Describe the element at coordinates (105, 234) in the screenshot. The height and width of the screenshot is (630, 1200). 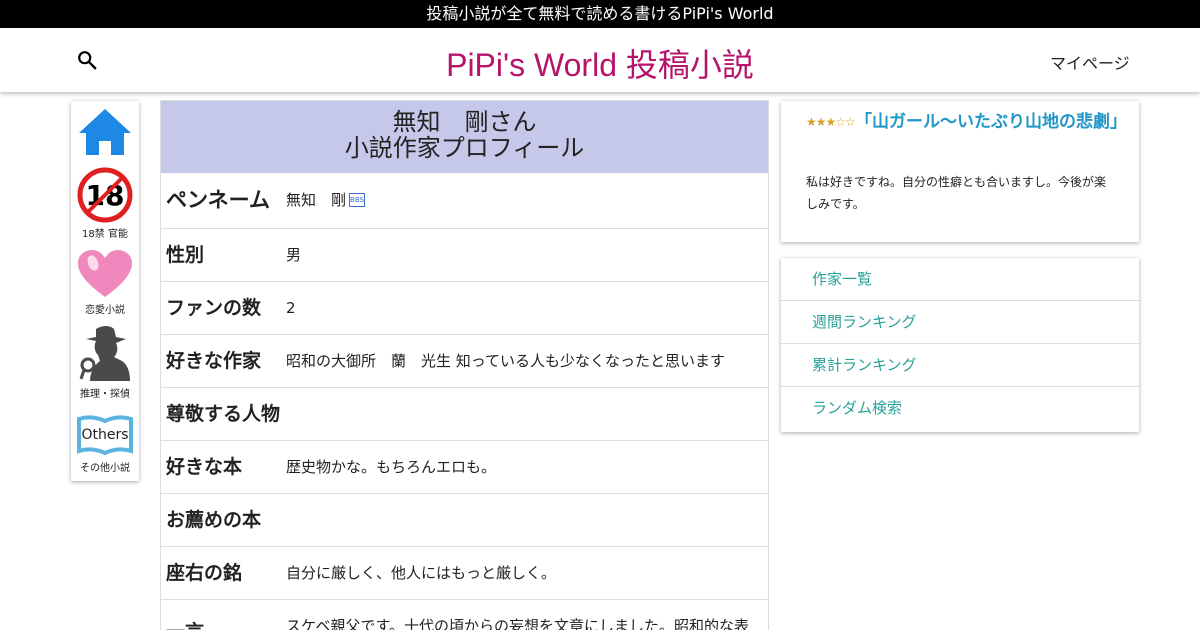
I see `sidebar-item-label: 18禁 官能` at that location.